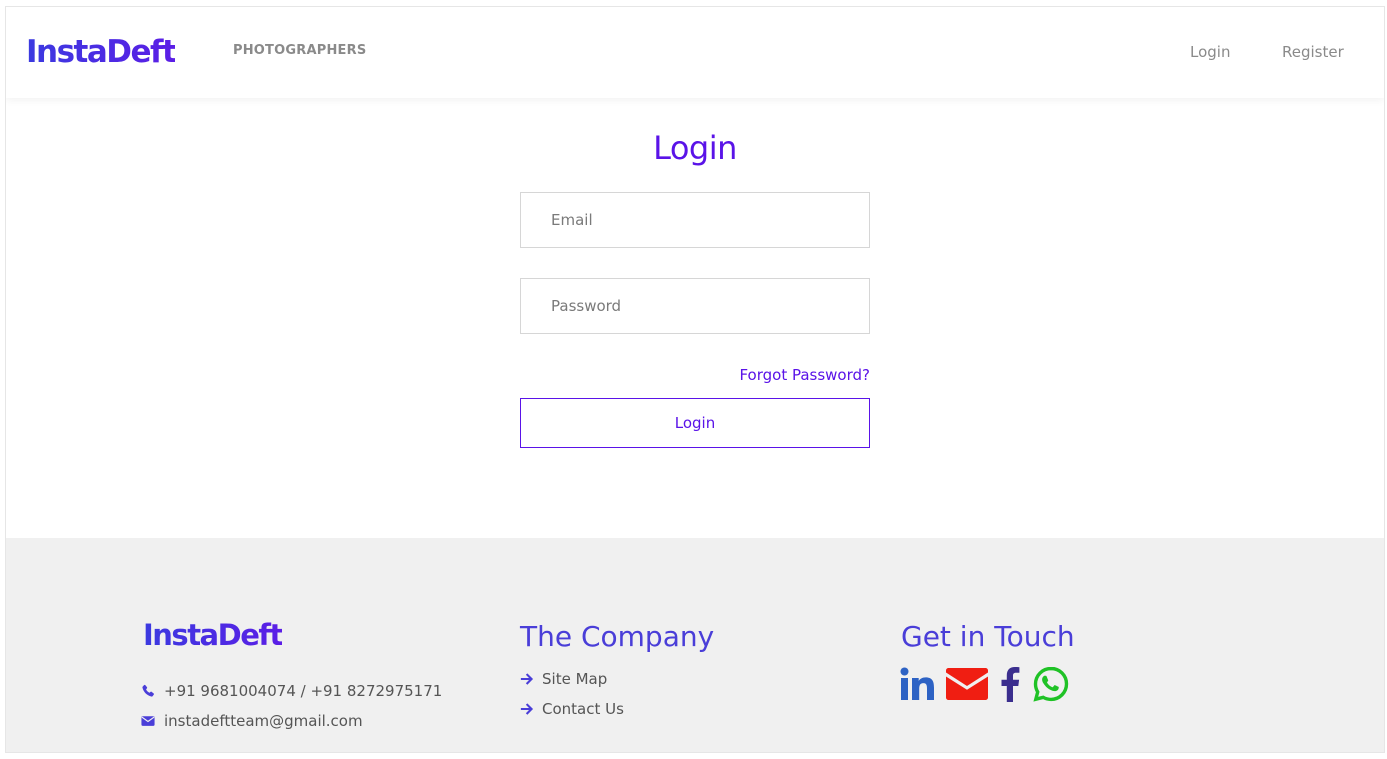 This screenshot has width=1387, height=759. I want to click on nav-login: Login, so click(1210, 52).